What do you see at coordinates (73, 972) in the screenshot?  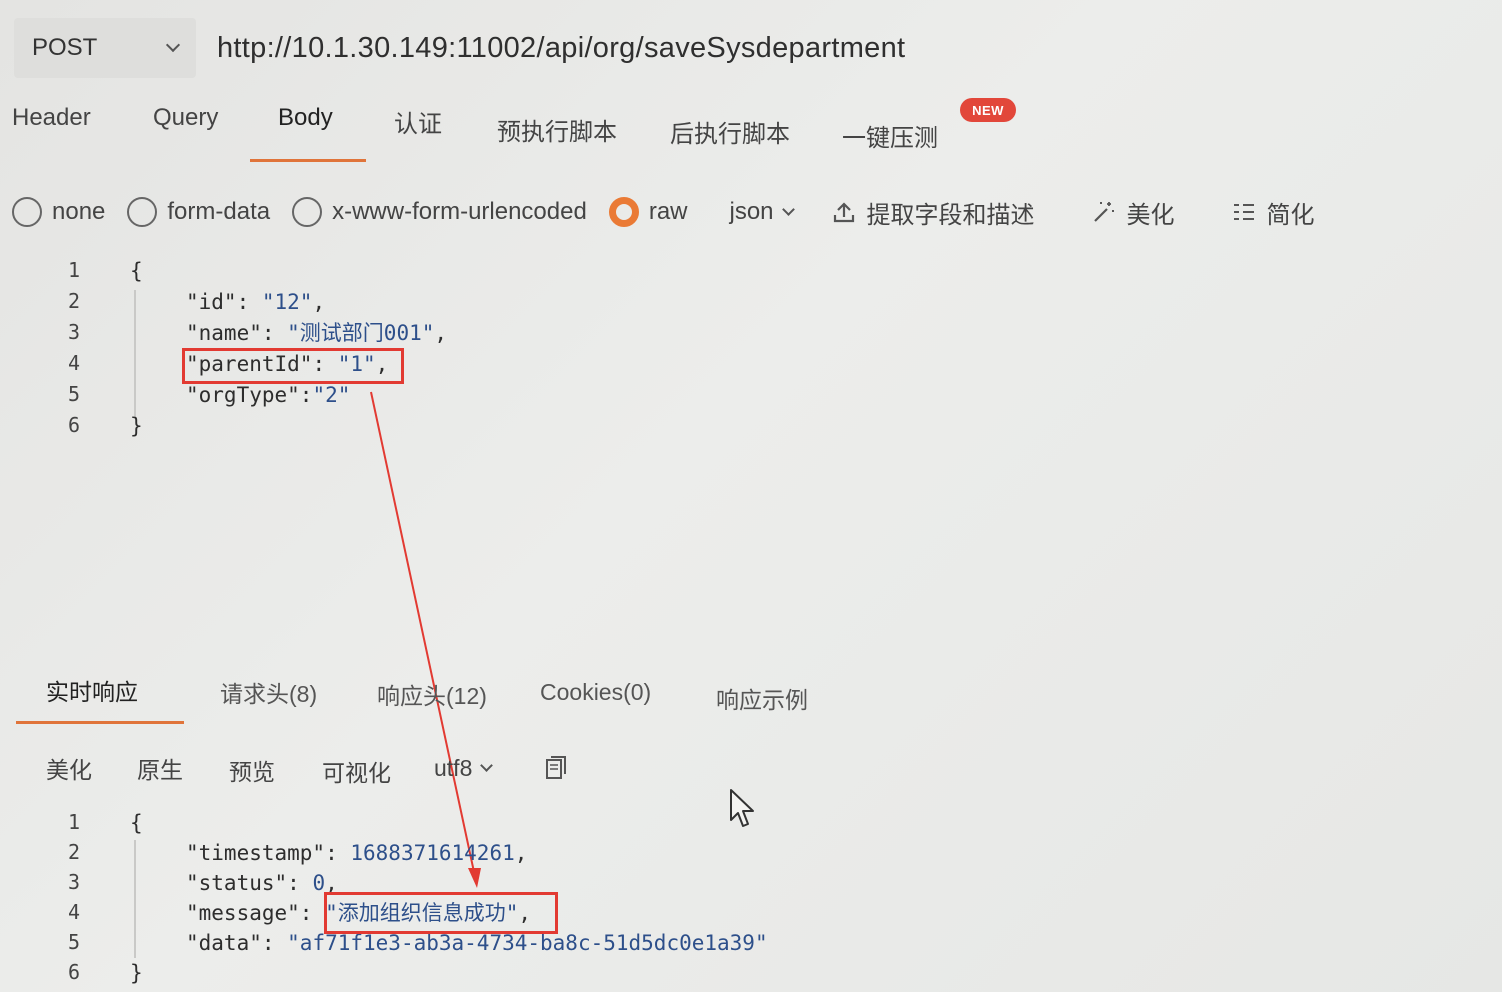 I see `line-number: 6` at bounding box center [73, 972].